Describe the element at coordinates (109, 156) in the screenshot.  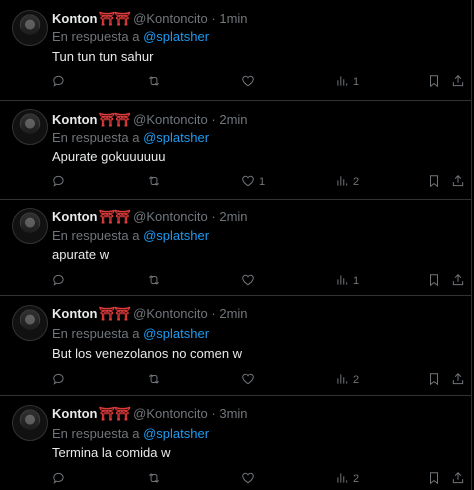
I see `tweet-text: Apurate gokuuuuuu` at that location.